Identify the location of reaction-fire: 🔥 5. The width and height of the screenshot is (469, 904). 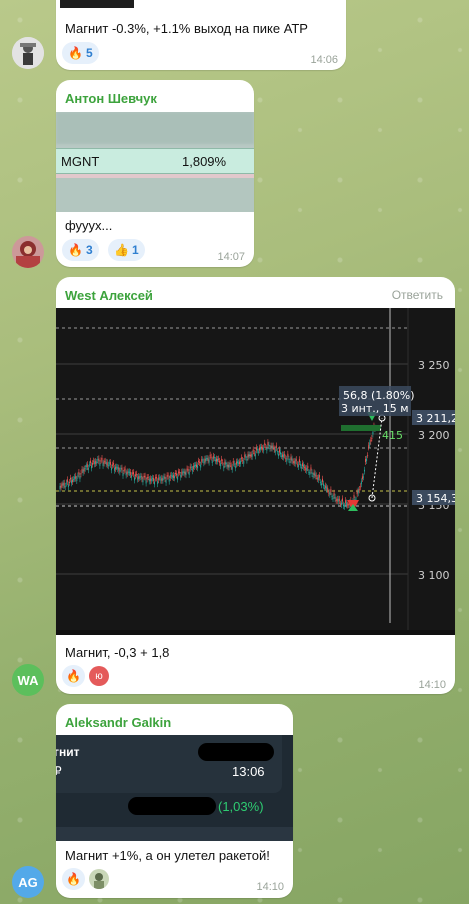
(80, 53).